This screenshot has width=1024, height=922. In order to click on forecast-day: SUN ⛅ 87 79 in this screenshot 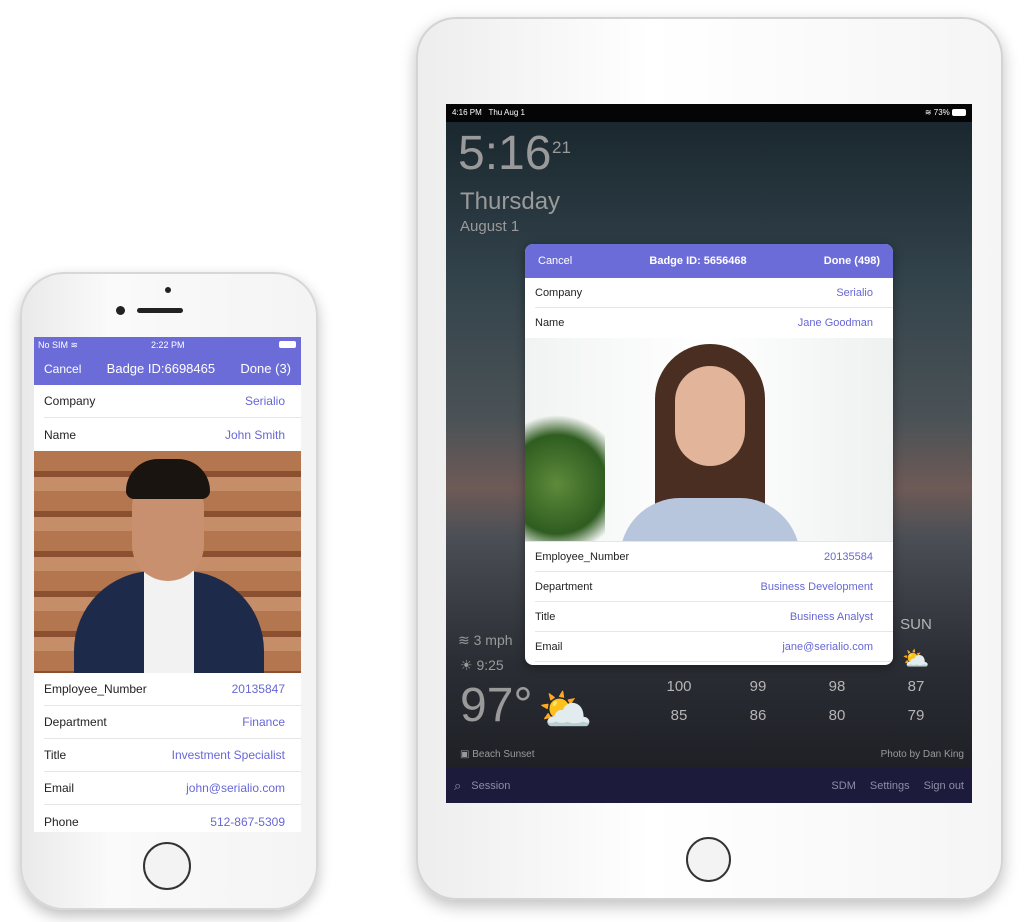, I will do `click(916, 670)`.